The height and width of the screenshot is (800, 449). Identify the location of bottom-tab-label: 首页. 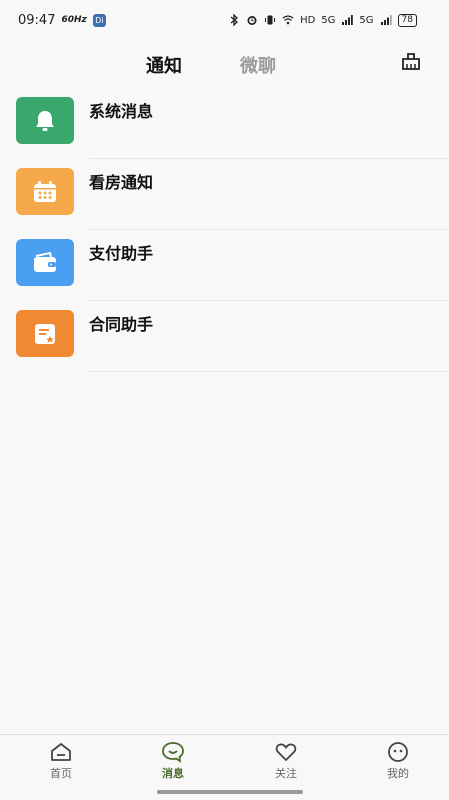
(61, 773).